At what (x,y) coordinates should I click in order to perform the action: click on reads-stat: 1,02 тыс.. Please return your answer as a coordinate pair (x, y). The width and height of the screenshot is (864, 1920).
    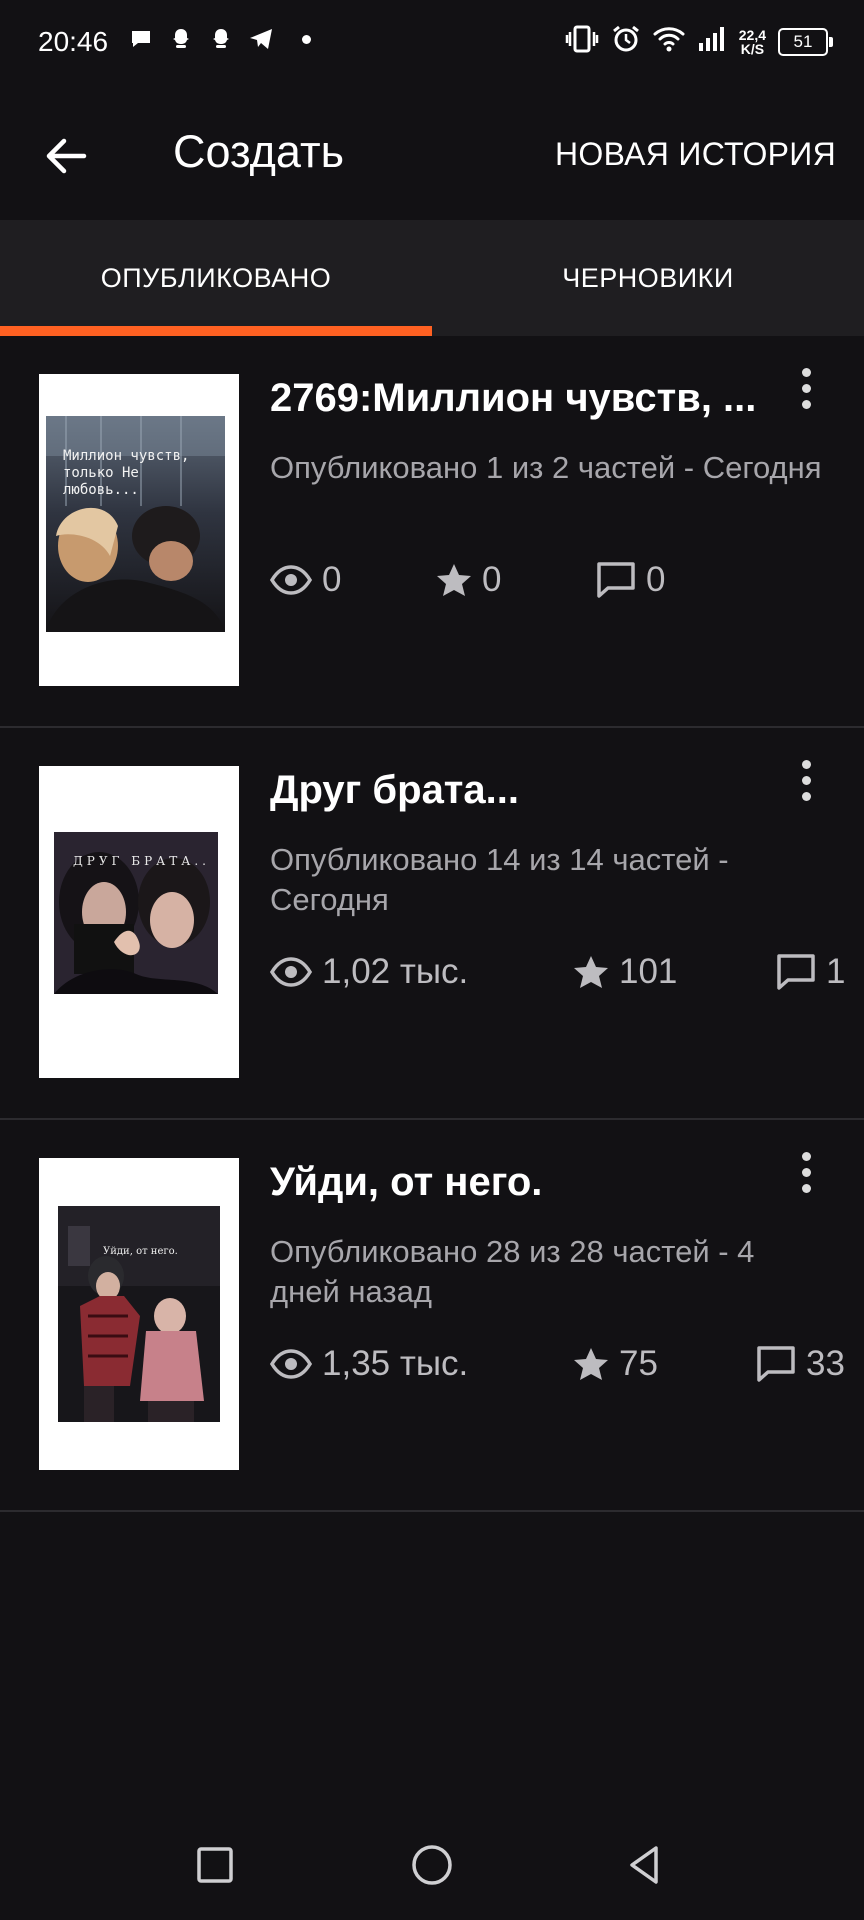
    Looking at the image, I should click on (369, 972).